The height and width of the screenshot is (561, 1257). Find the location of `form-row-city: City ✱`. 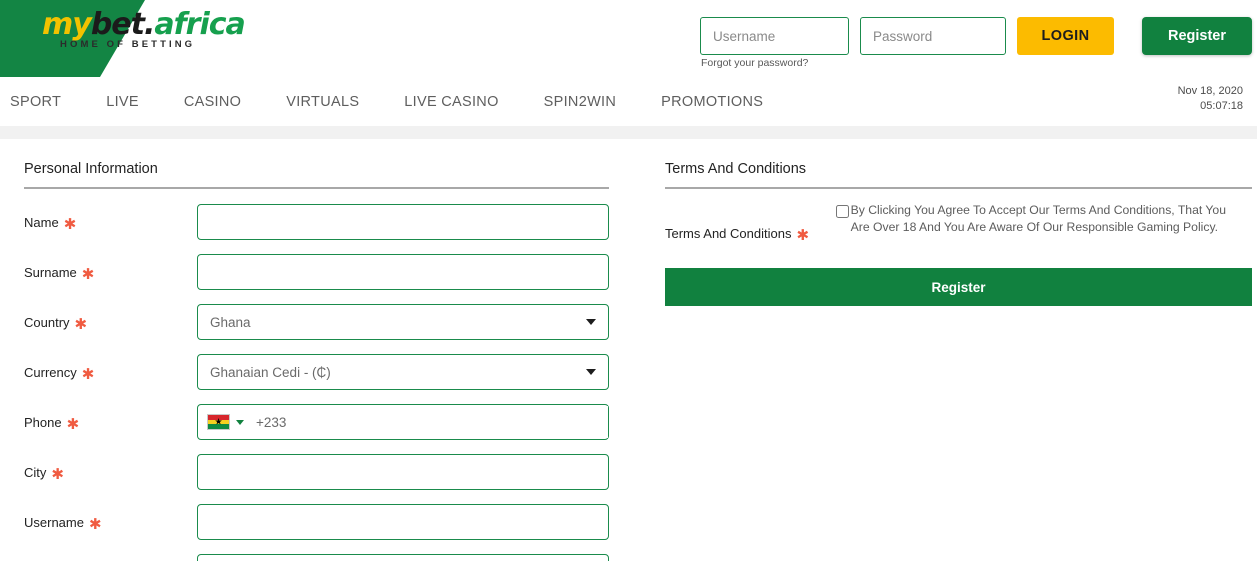

form-row-city: City ✱ is located at coordinates (328, 472).